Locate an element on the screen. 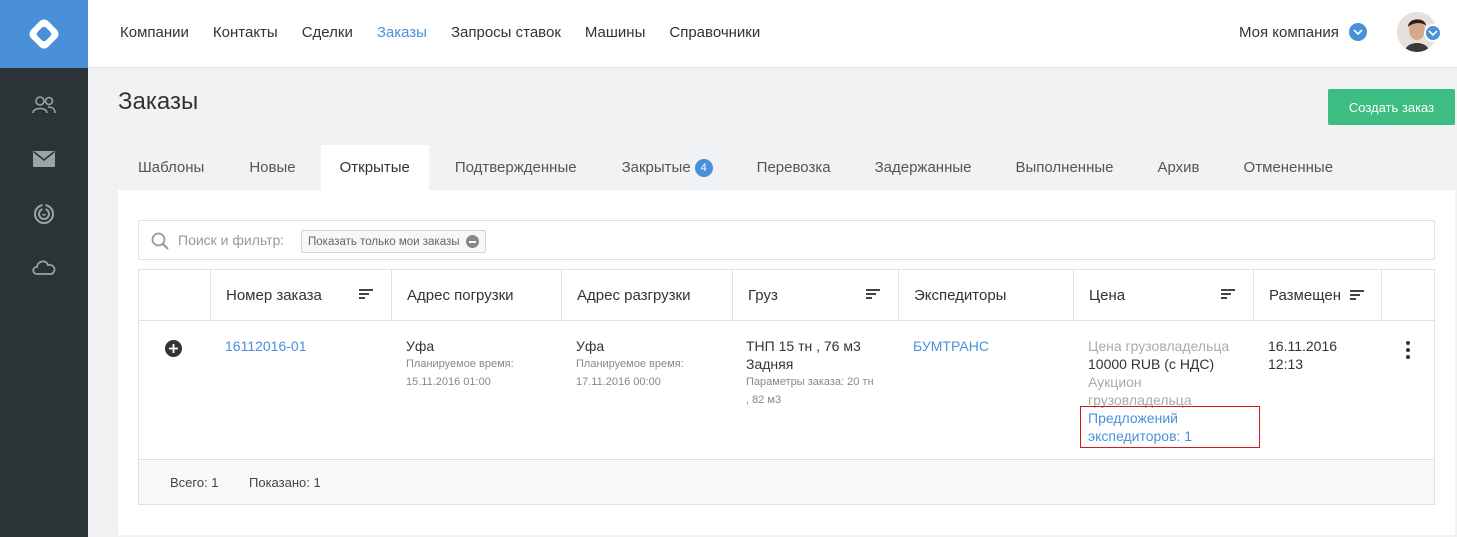 This screenshot has height=537, width=1457. placed-time: 12:13 is located at coordinates (1286, 364).